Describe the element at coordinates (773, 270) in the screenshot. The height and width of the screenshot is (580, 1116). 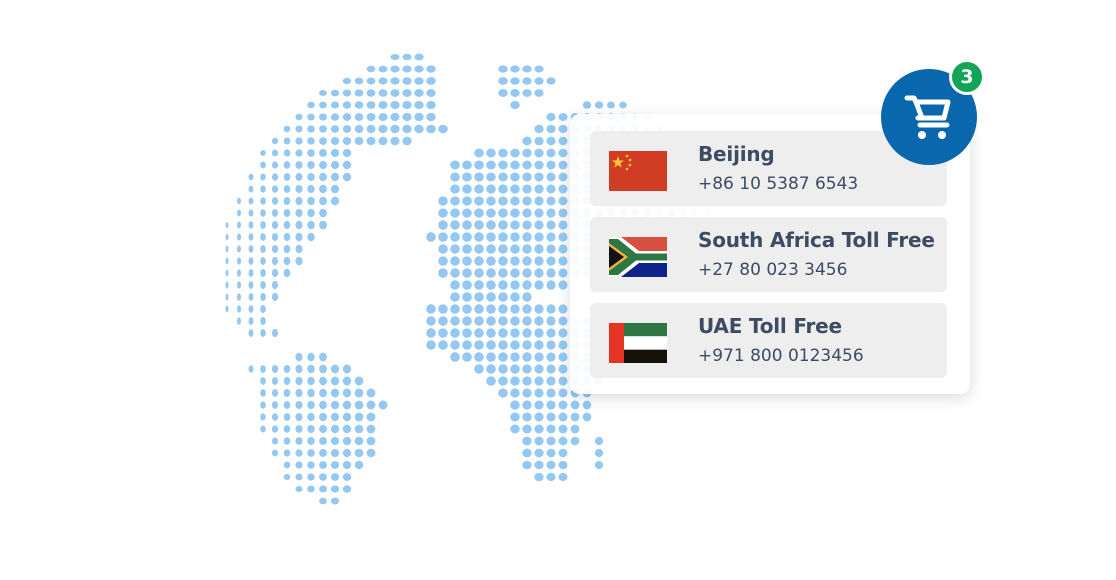
I see `phone-number: +27 80 023 3456` at that location.